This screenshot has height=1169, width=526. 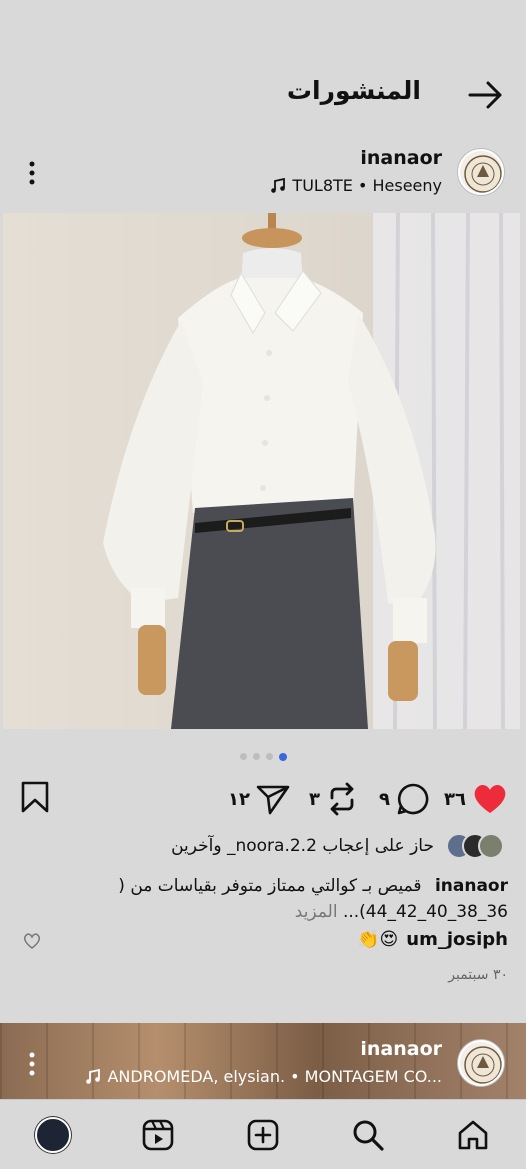 I want to click on comment-count: ٩, so click(x=384, y=799).